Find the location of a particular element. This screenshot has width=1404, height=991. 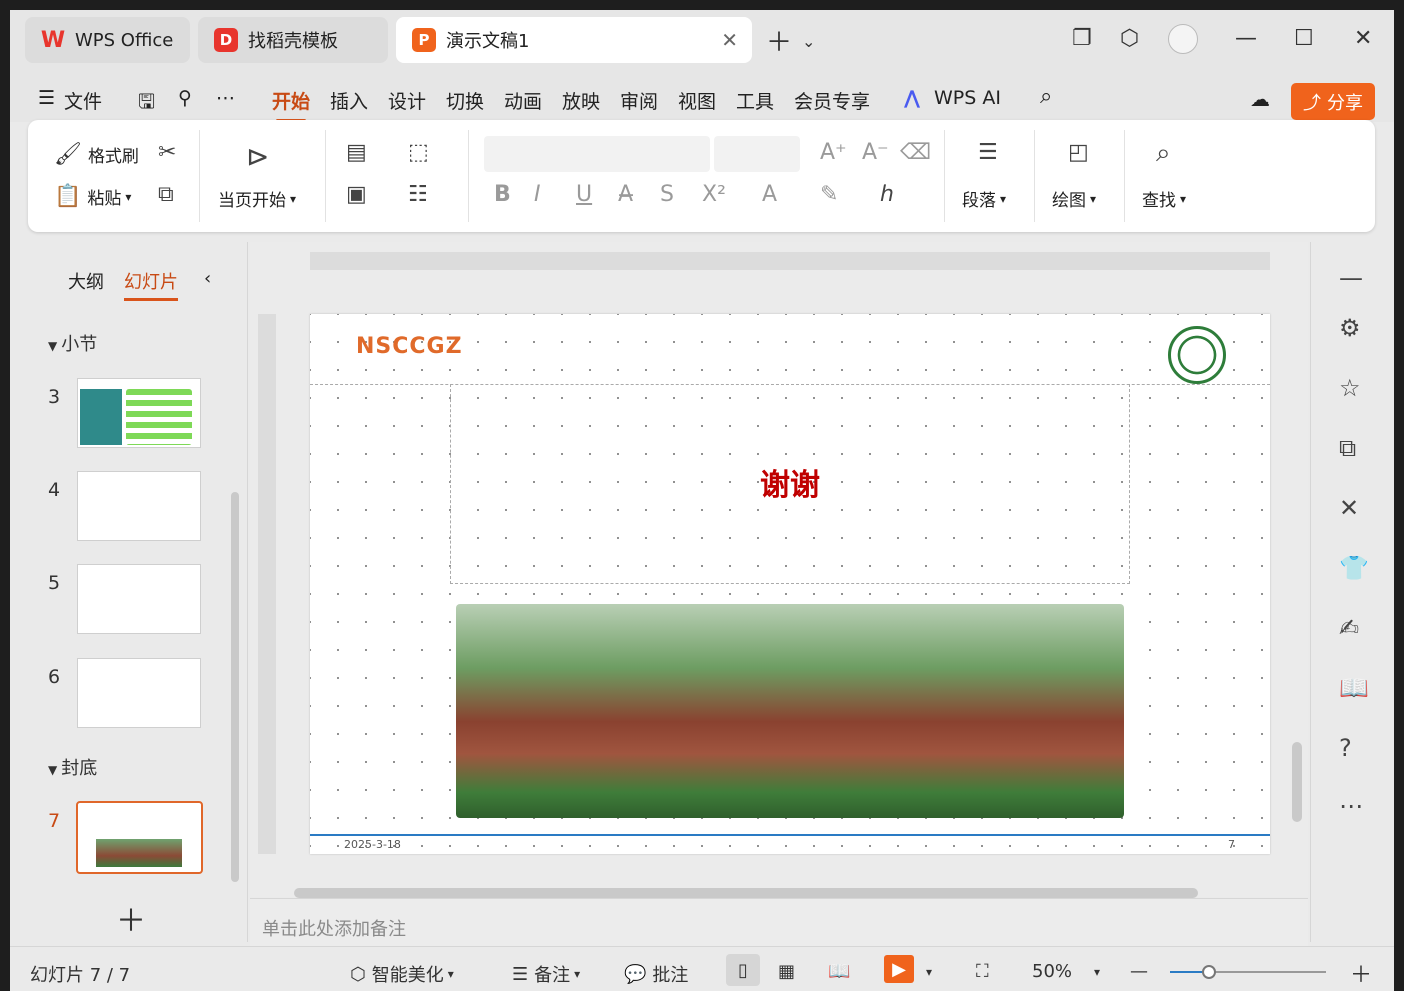

drawing-button: 绘图 ▾ is located at coordinates (1074, 198).